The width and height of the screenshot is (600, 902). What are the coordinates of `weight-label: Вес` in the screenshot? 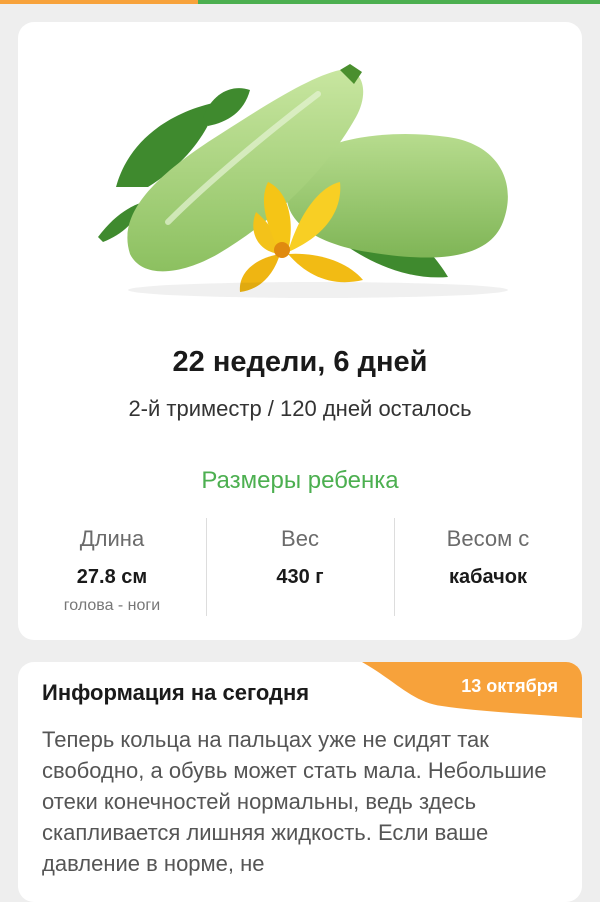 It's located at (300, 538).